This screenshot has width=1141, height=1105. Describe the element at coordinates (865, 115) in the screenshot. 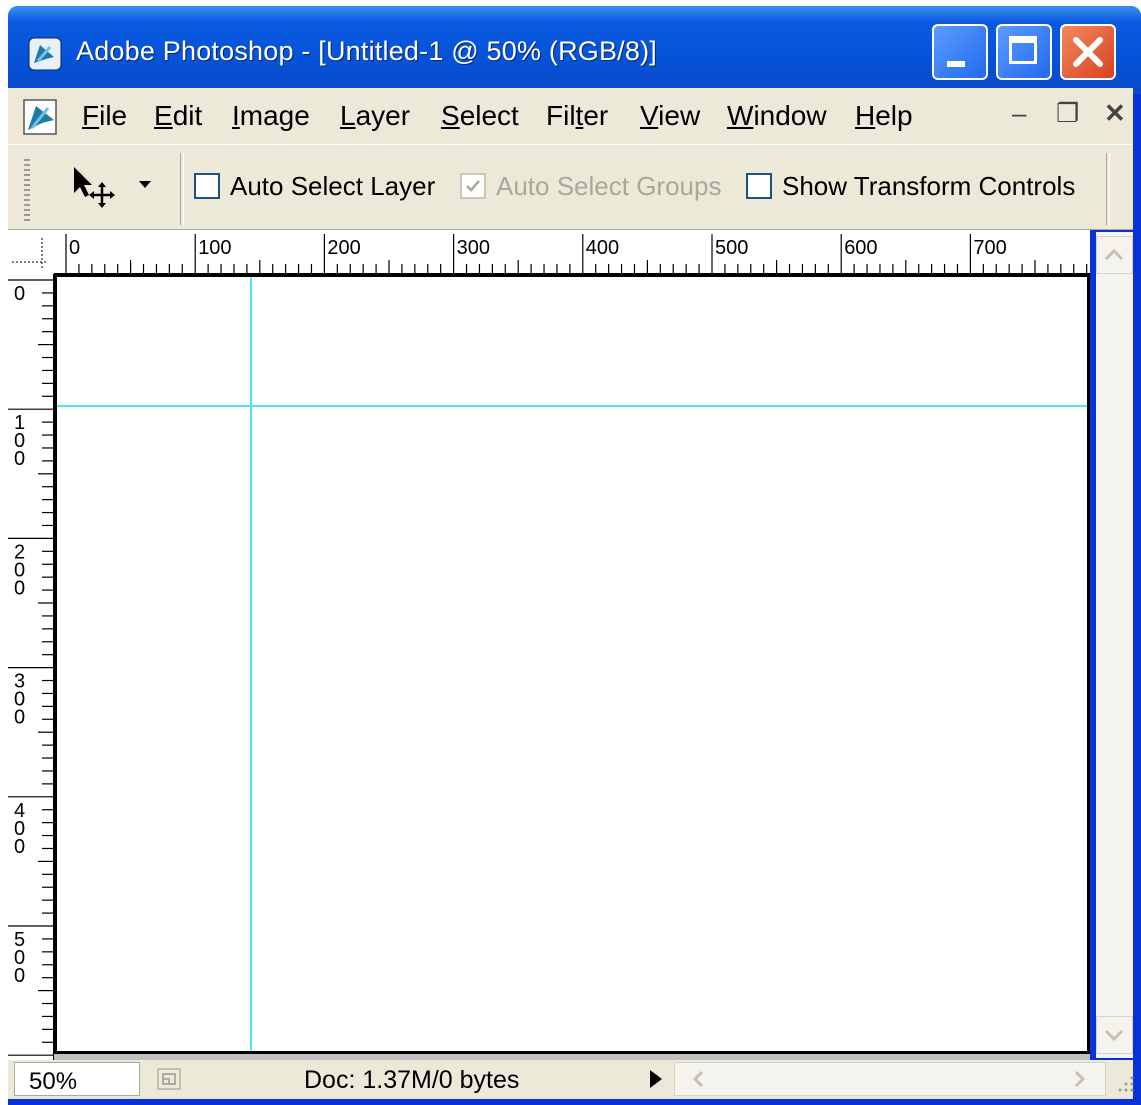

I see `menu-mnemonic: H` at that location.